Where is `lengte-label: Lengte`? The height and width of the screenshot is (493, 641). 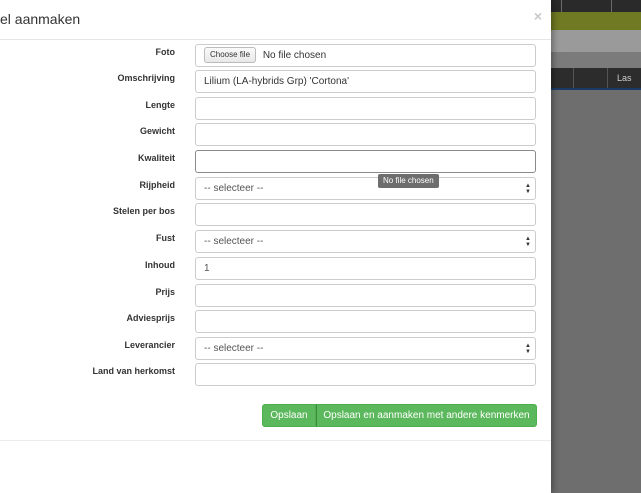 lengte-label: Lengte is located at coordinates (160, 105).